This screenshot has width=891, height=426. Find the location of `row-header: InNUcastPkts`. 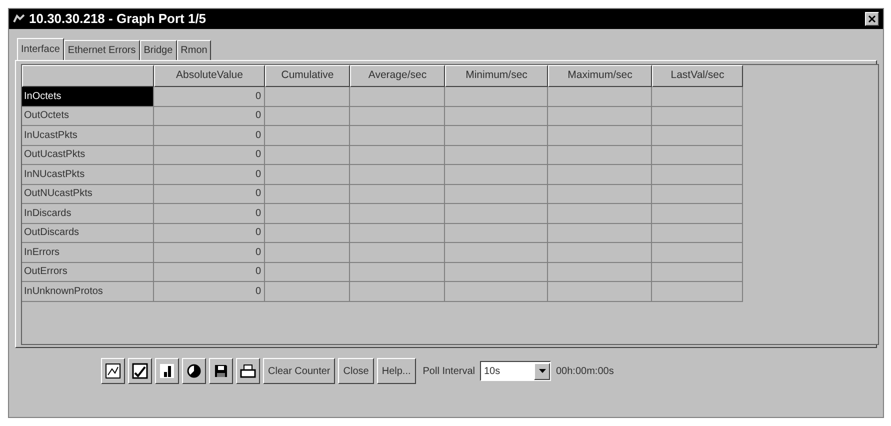

row-header: InNUcastPkts is located at coordinates (88, 174).